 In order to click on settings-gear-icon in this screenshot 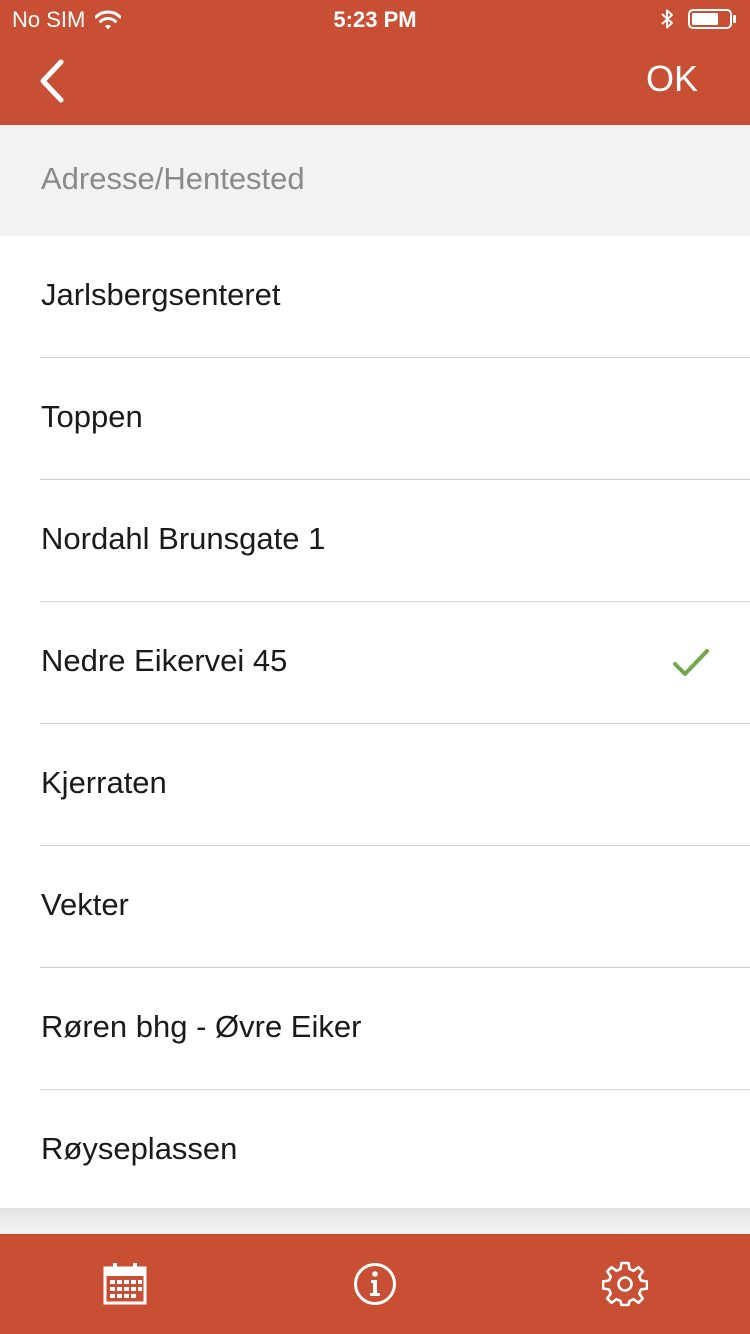, I will do `click(625, 1284)`.